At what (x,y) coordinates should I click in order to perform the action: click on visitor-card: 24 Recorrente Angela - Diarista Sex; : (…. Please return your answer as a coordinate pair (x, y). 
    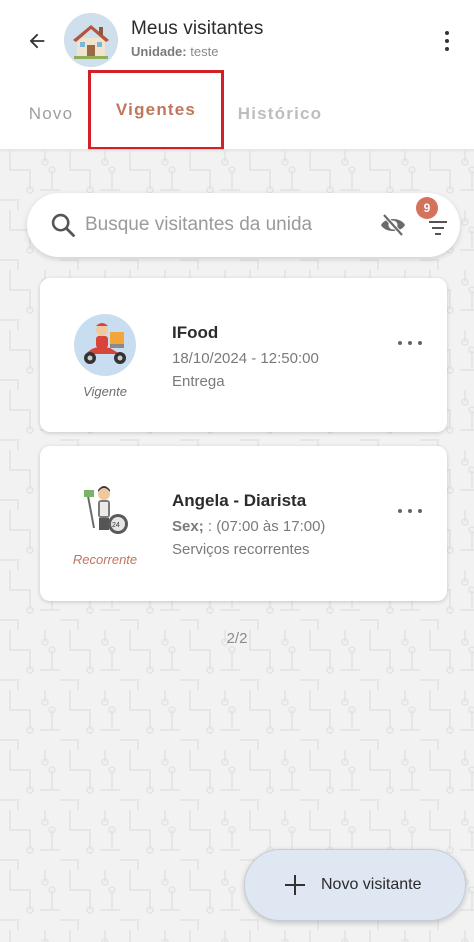
    Looking at the image, I should click on (243, 523).